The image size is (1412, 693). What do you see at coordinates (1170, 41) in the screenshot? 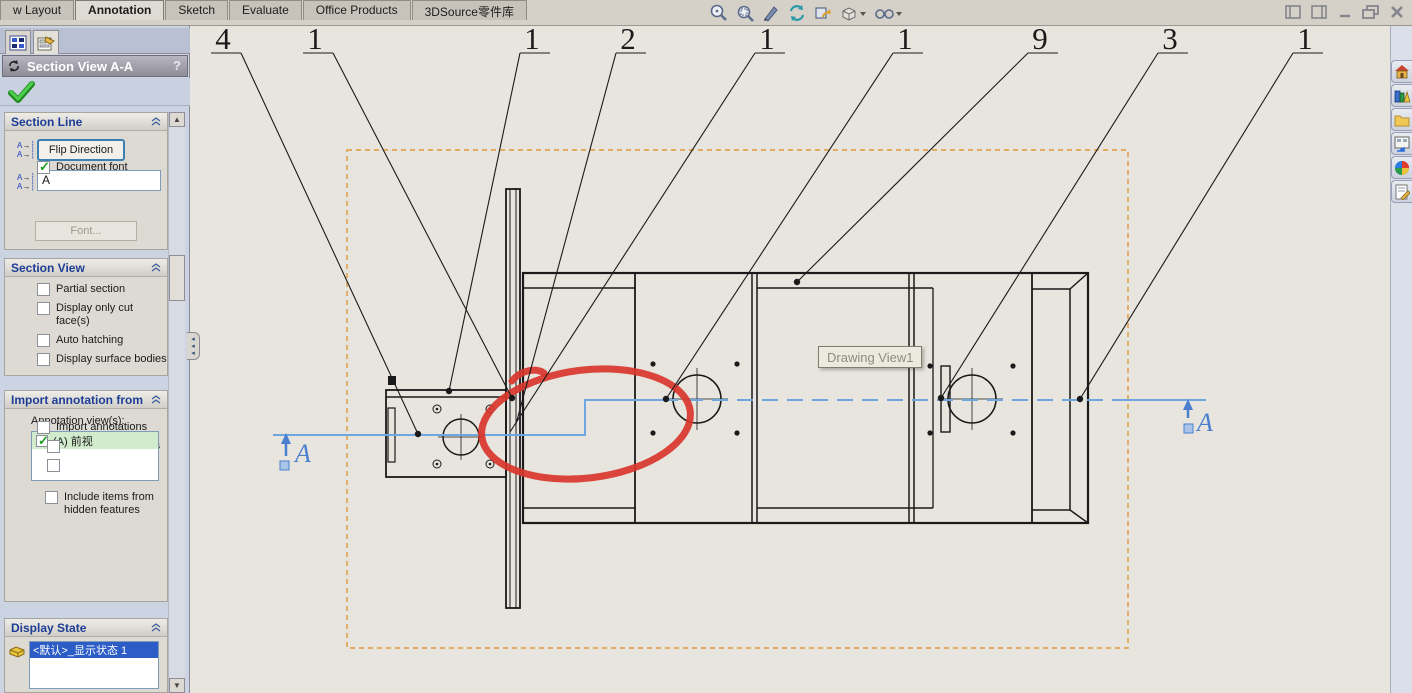
I see `balloon-number: 3` at bounding box center [1170, 41].